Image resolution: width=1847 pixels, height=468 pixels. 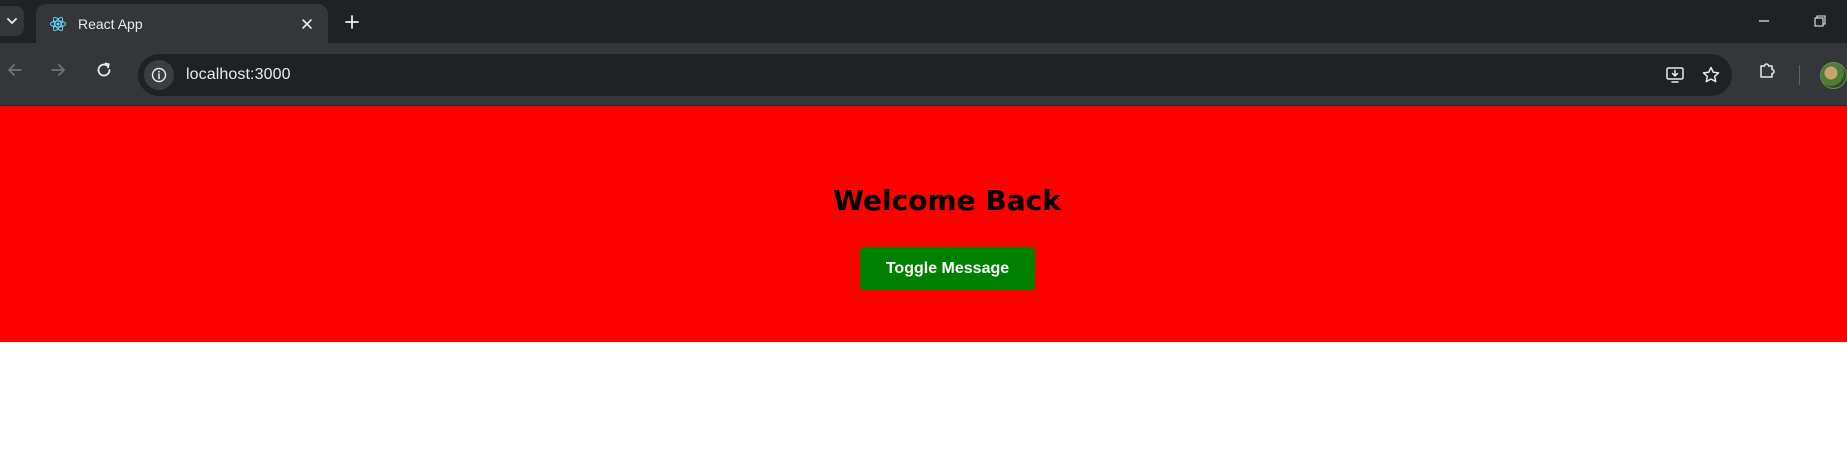 I want to click on plus-icon, so click(x=352, y=22).